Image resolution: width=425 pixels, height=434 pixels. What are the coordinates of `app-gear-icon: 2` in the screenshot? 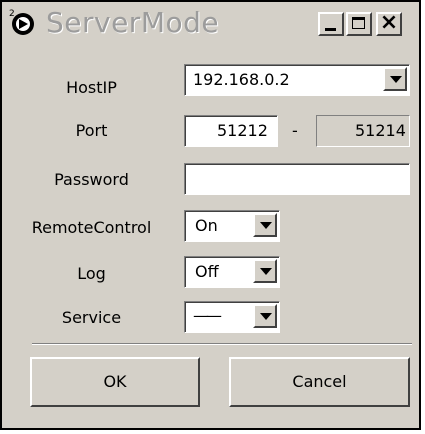 It's located at (21, 22).